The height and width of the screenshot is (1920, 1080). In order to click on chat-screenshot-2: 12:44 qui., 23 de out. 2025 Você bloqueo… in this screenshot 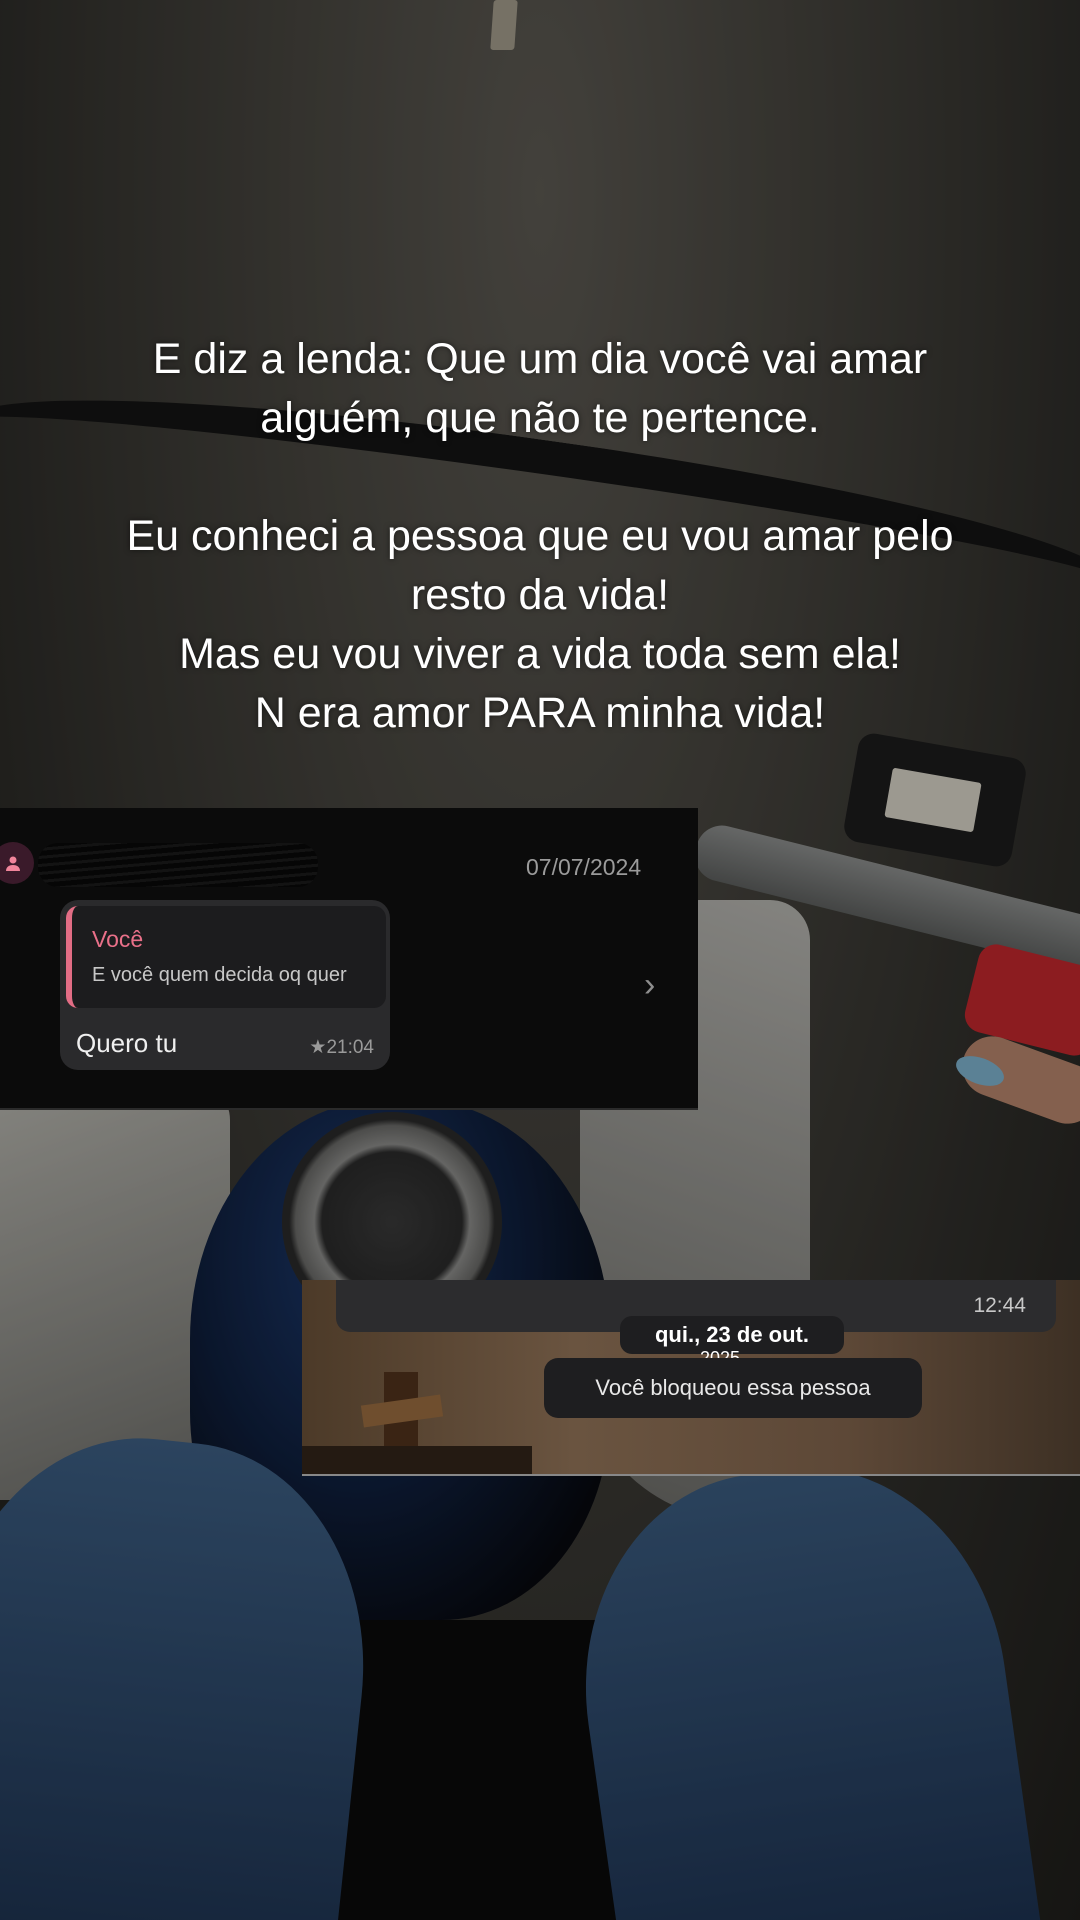, I will do `click(691, 1378)`.